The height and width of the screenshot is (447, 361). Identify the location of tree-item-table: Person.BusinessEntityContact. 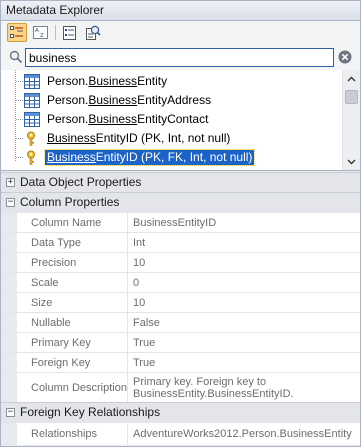
(171, 119).